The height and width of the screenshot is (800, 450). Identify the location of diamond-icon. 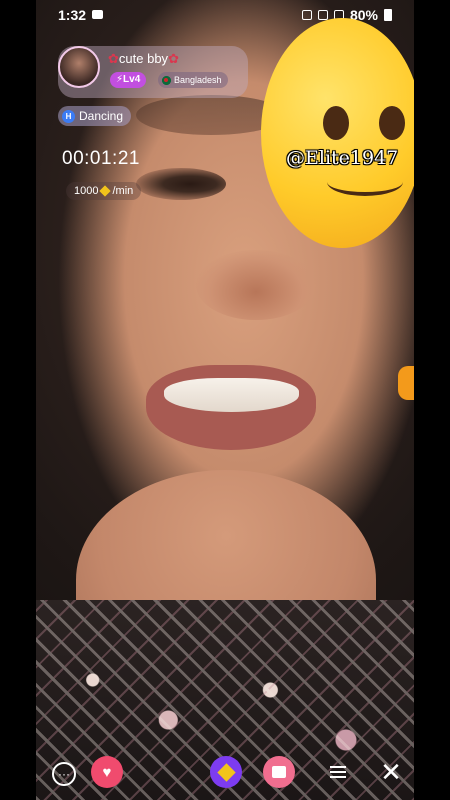
(226, 772).